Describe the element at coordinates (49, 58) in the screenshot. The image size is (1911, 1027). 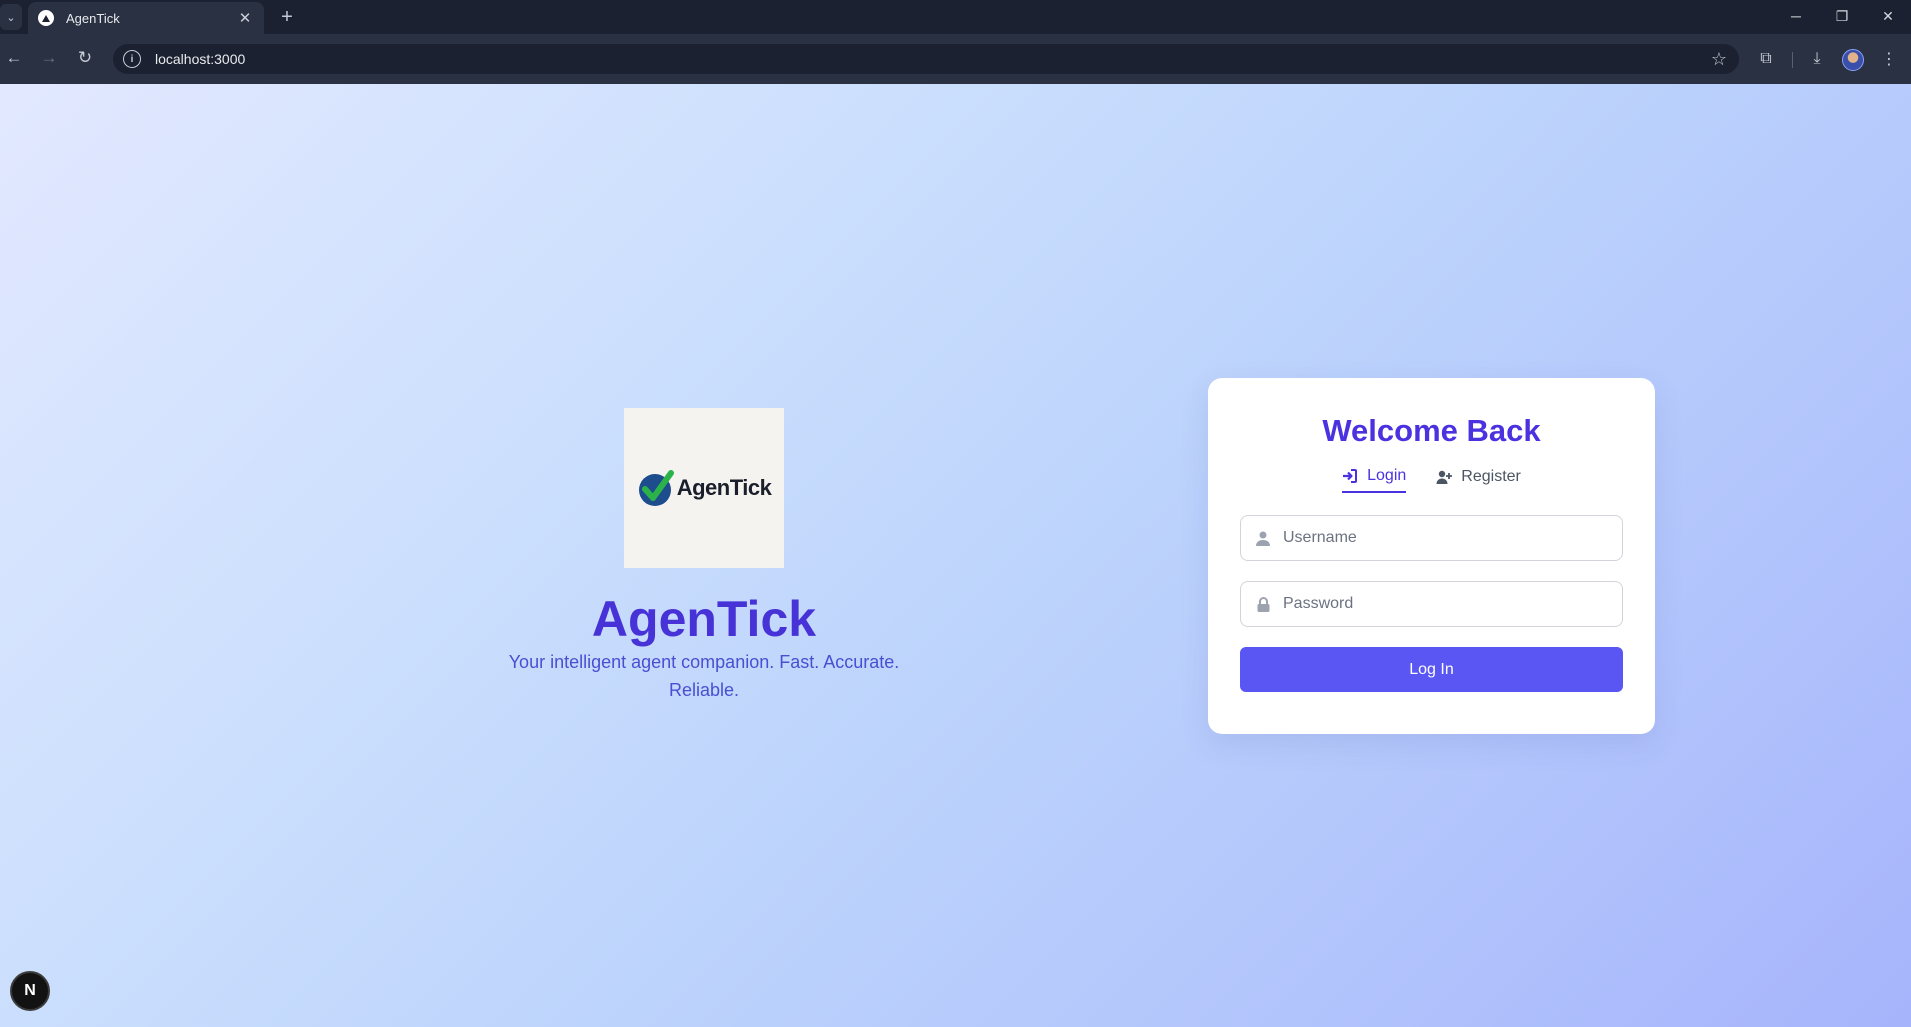
I see `forward-arrow-icon: →` at that location.